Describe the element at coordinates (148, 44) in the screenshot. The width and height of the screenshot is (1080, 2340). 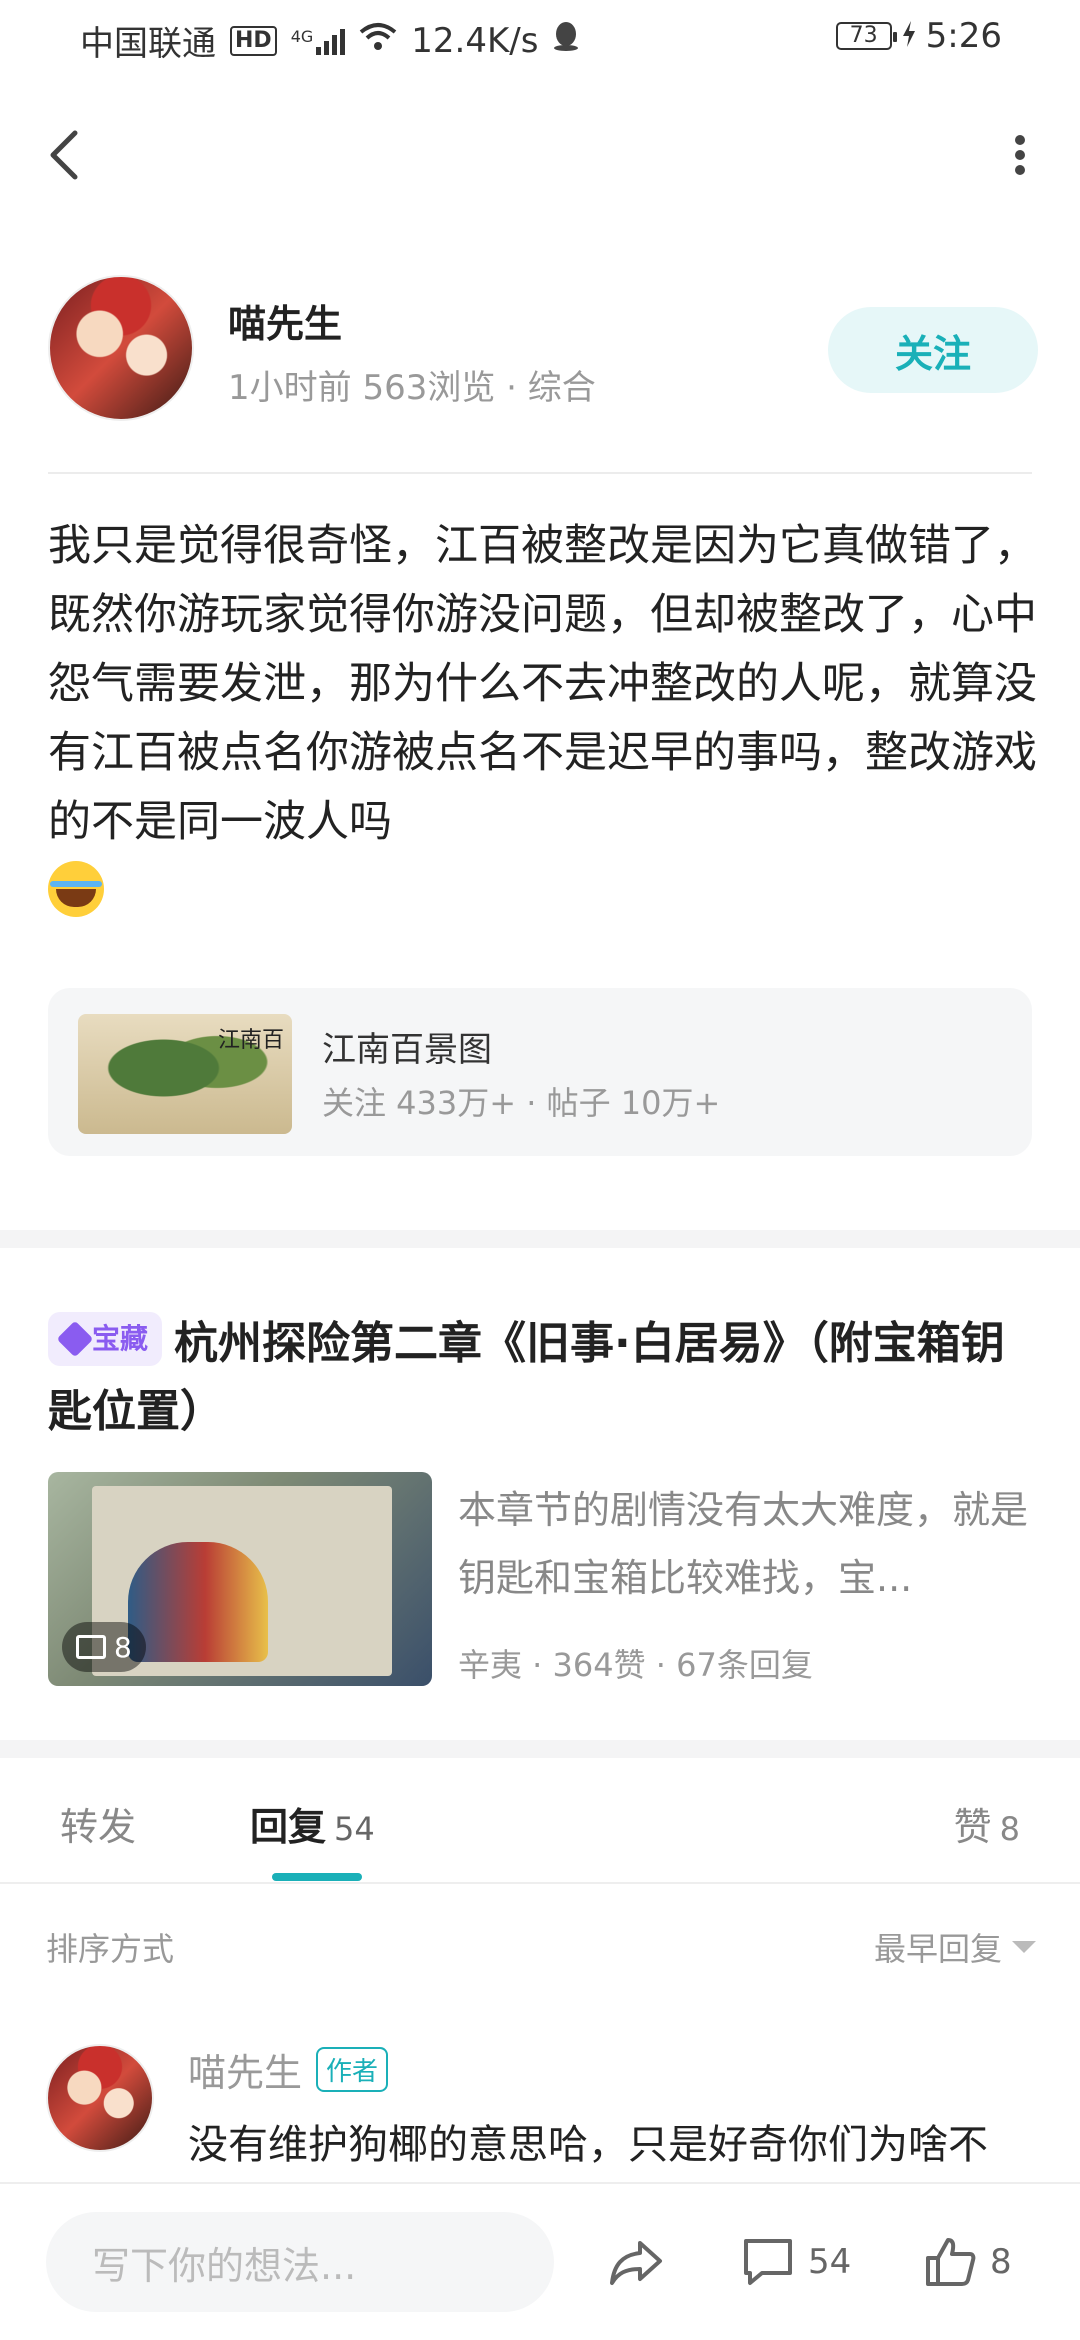
I see `carrier-label: 中国联通` at that location.